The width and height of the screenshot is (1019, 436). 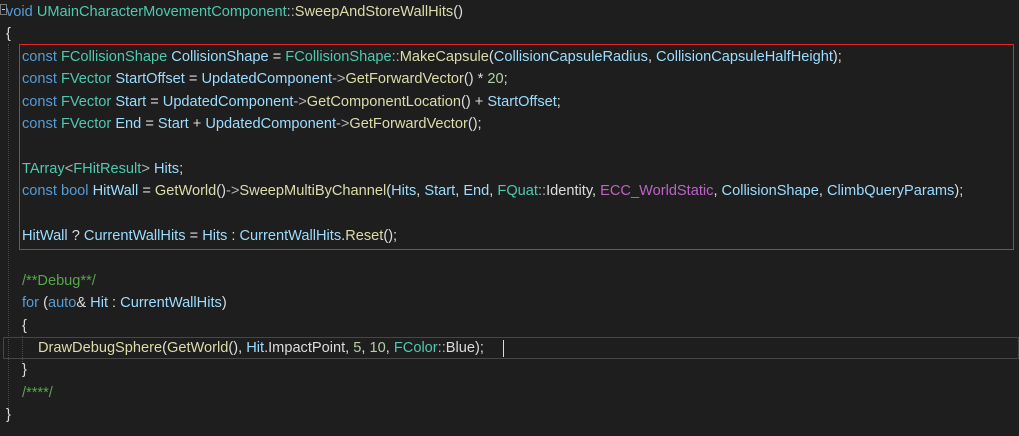 I want to click on code-token: HitWall, so click(x=115, y=191).